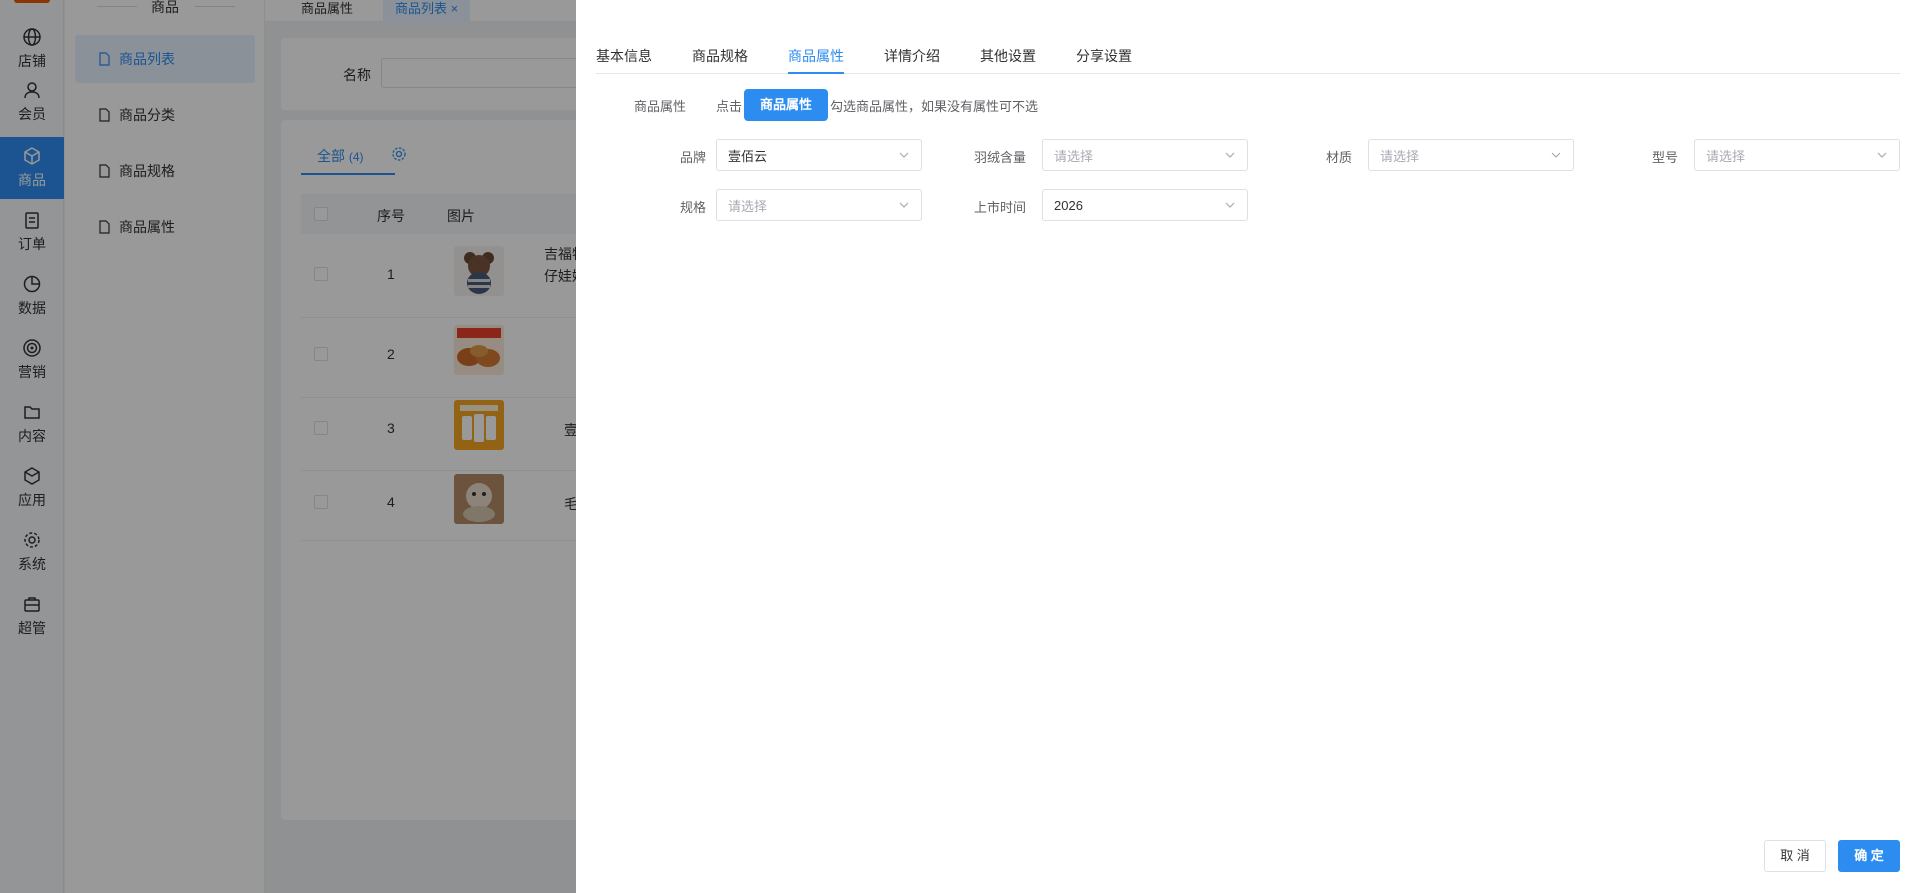 Image resolution: width=1919 pixels, height=893 pixels. Describe the element at coordinates (692, 207) in the screenshot. I see `spec-label: 规格` at that location.